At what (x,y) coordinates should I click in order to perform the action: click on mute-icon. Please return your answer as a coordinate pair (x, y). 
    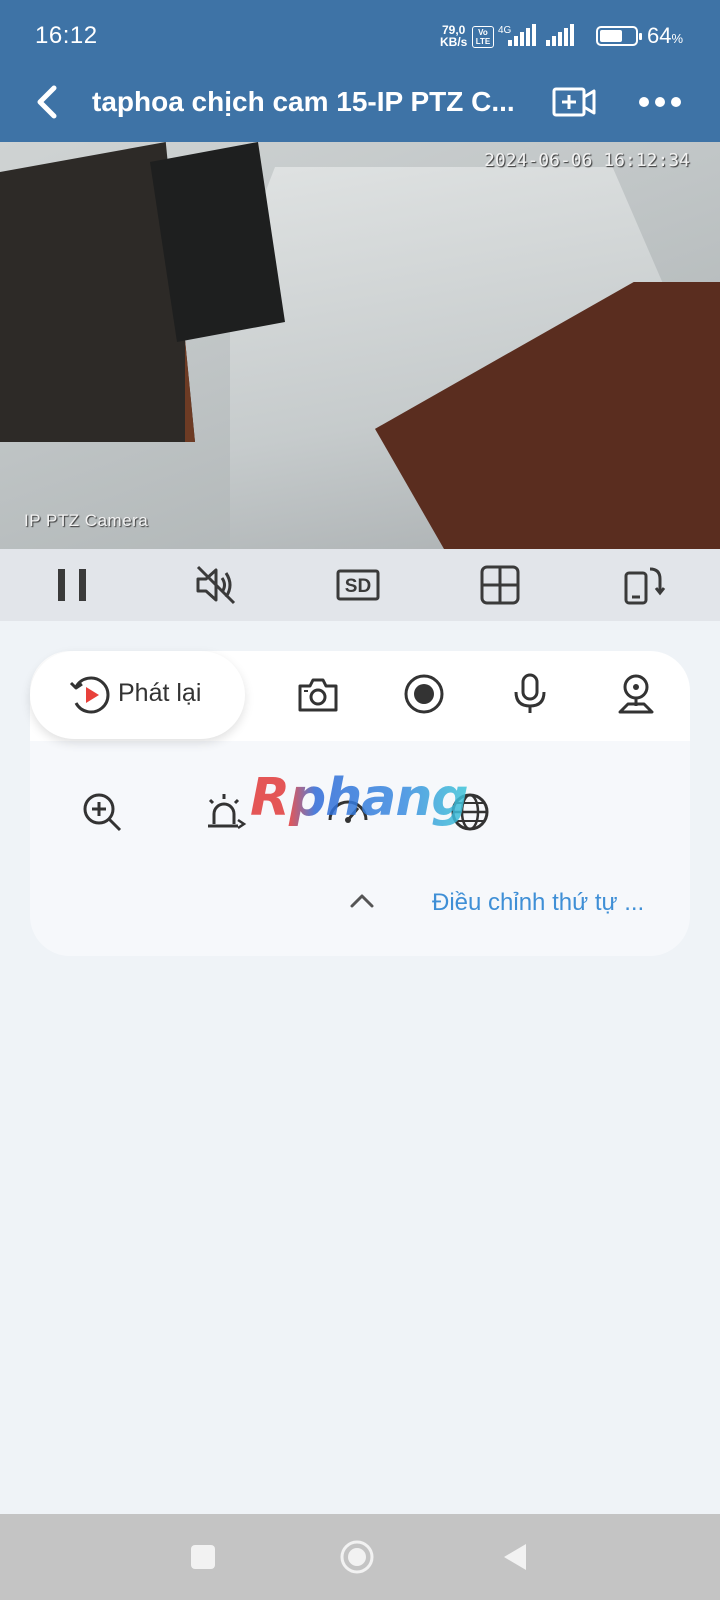
    Looking at the image, I should click on (216, 585).